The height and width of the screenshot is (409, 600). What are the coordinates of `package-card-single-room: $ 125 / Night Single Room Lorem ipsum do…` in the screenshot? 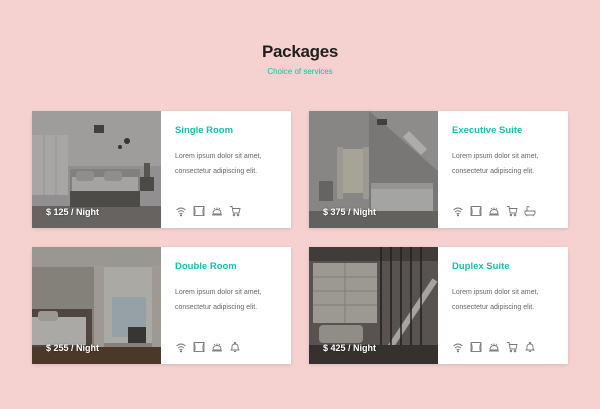 It's located at (161, 169).